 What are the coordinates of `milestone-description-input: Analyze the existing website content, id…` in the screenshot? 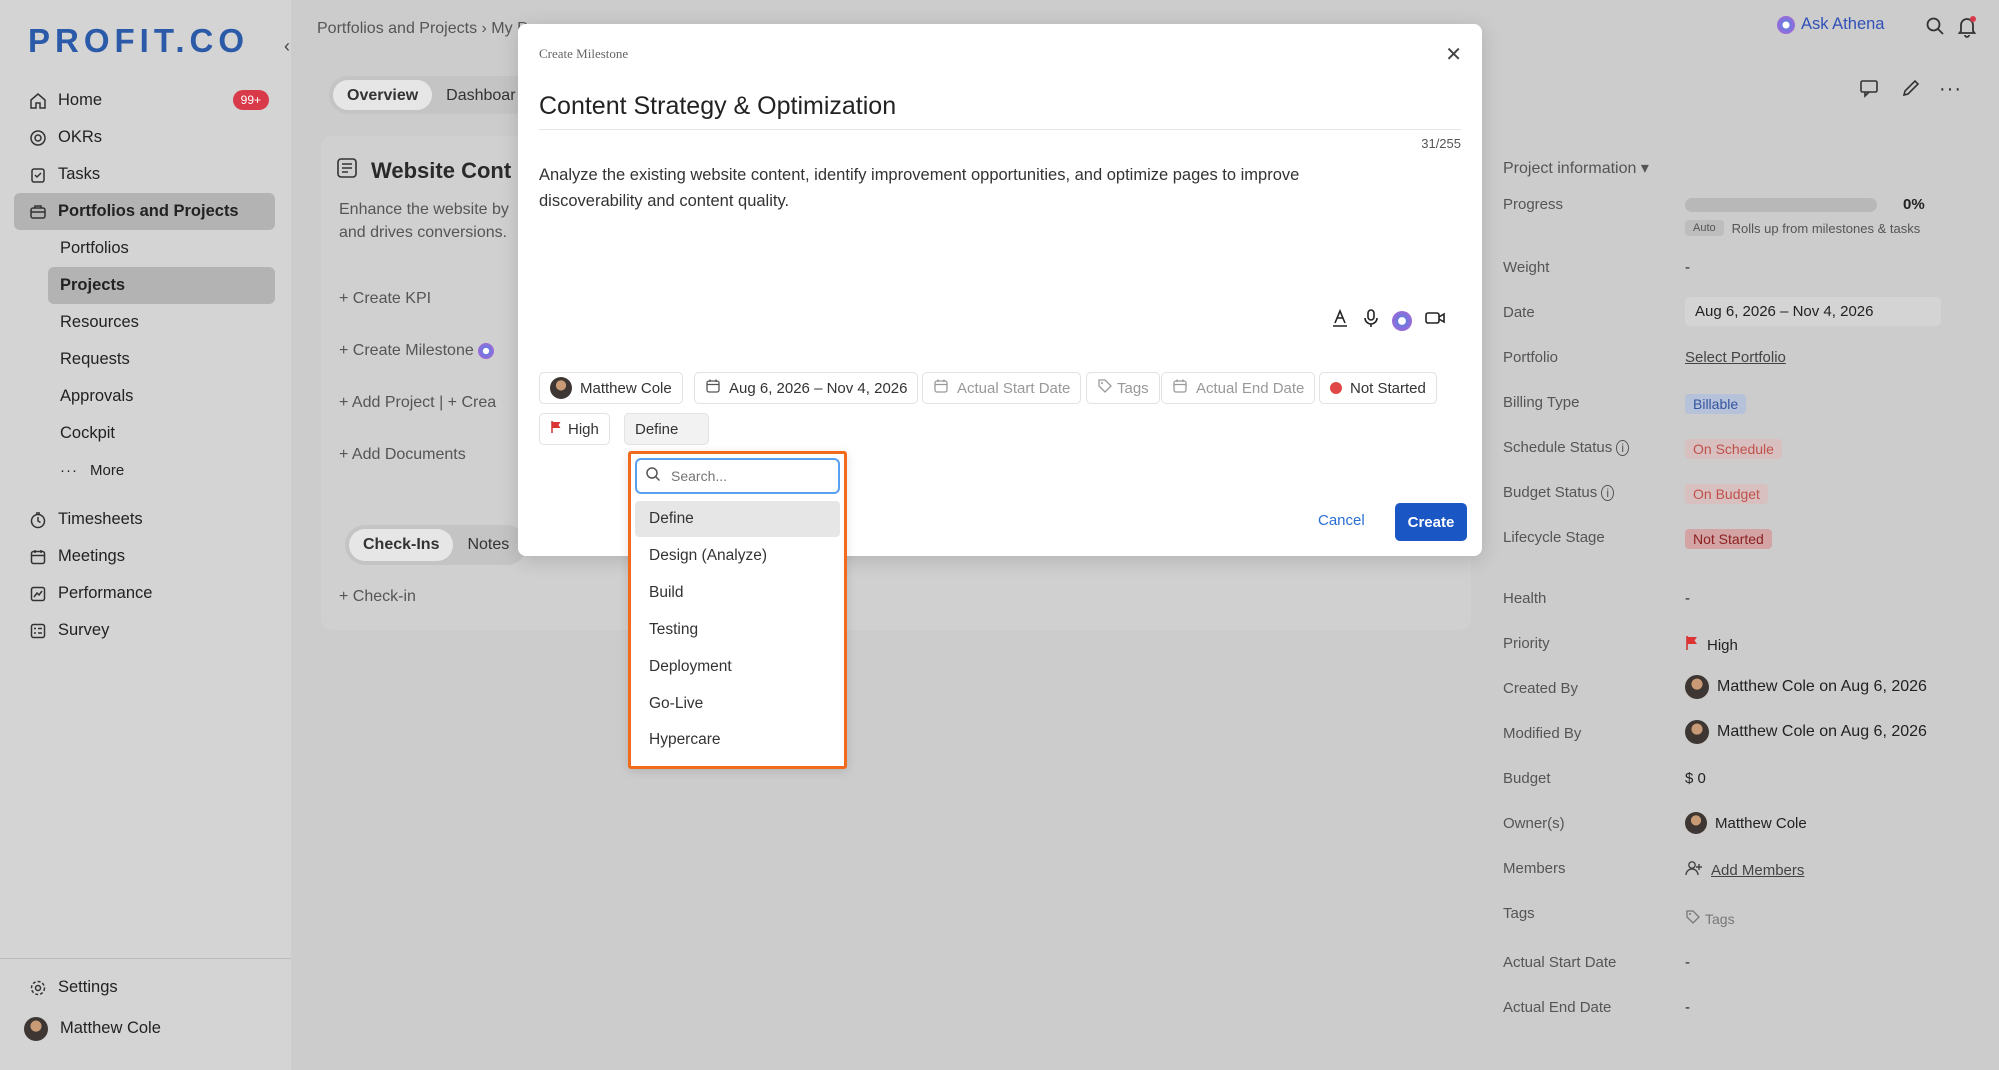 It's located at (969, 188).